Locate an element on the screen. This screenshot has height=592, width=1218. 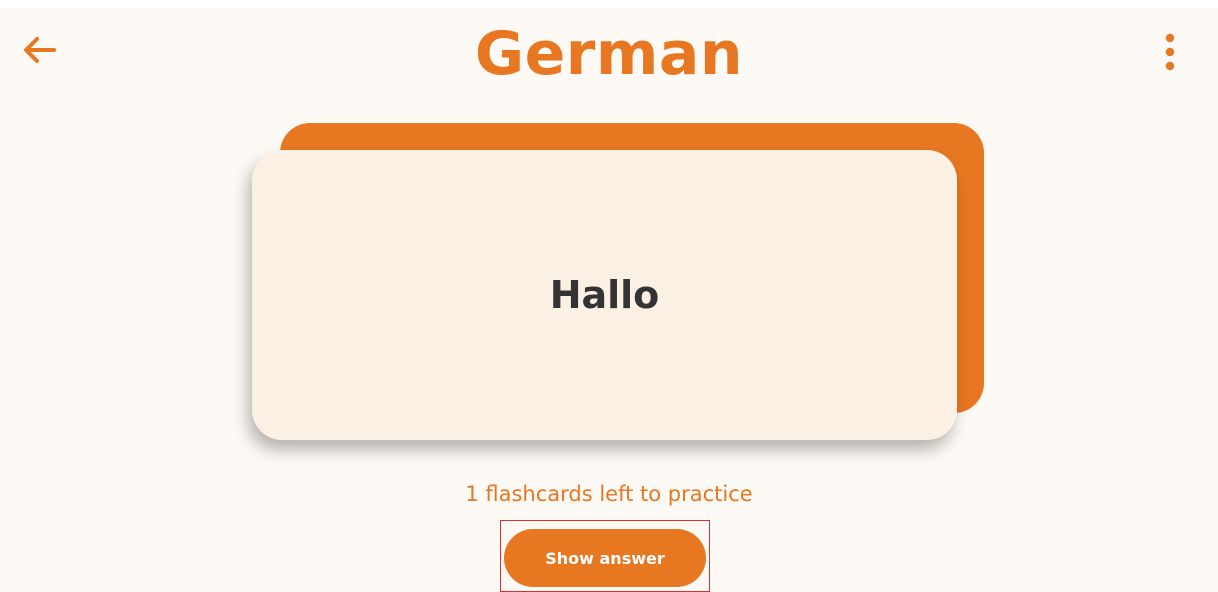
flashcard-word: Hallo is located at coordinates (604, 295).